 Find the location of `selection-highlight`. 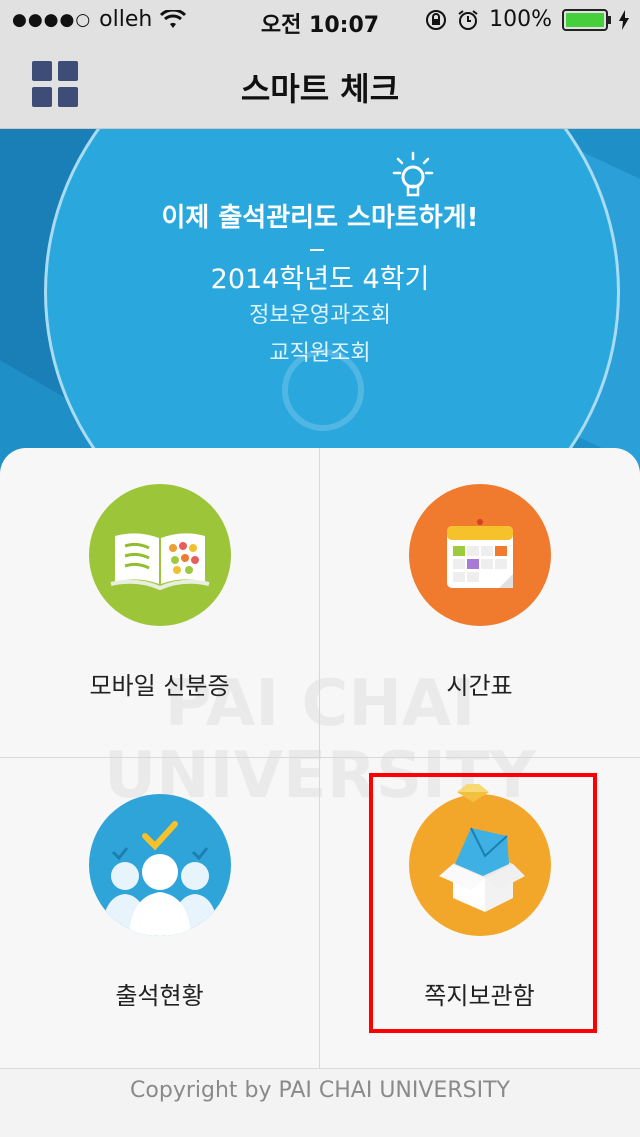

selection-highlight is located at coordinates (483, 903).